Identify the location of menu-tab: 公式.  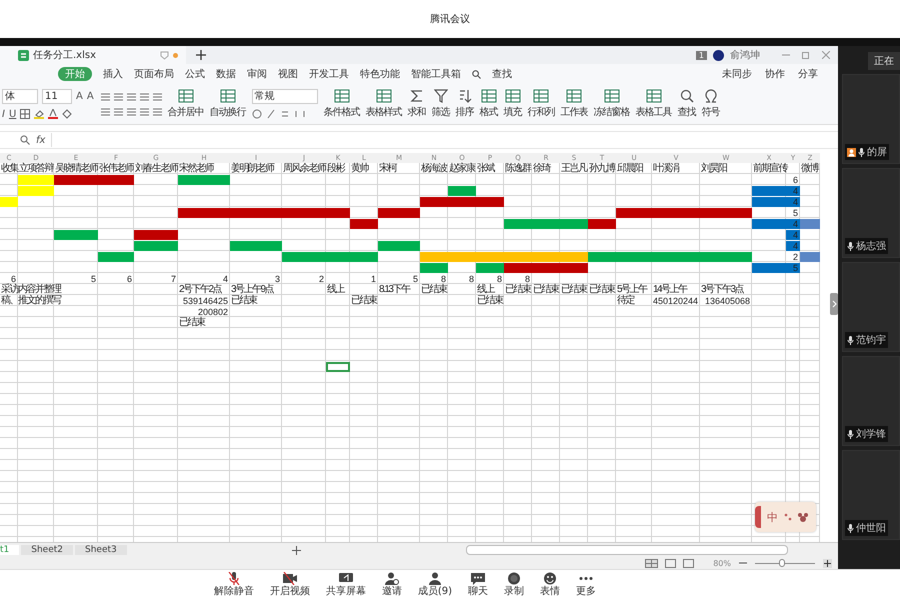
(195, 74).